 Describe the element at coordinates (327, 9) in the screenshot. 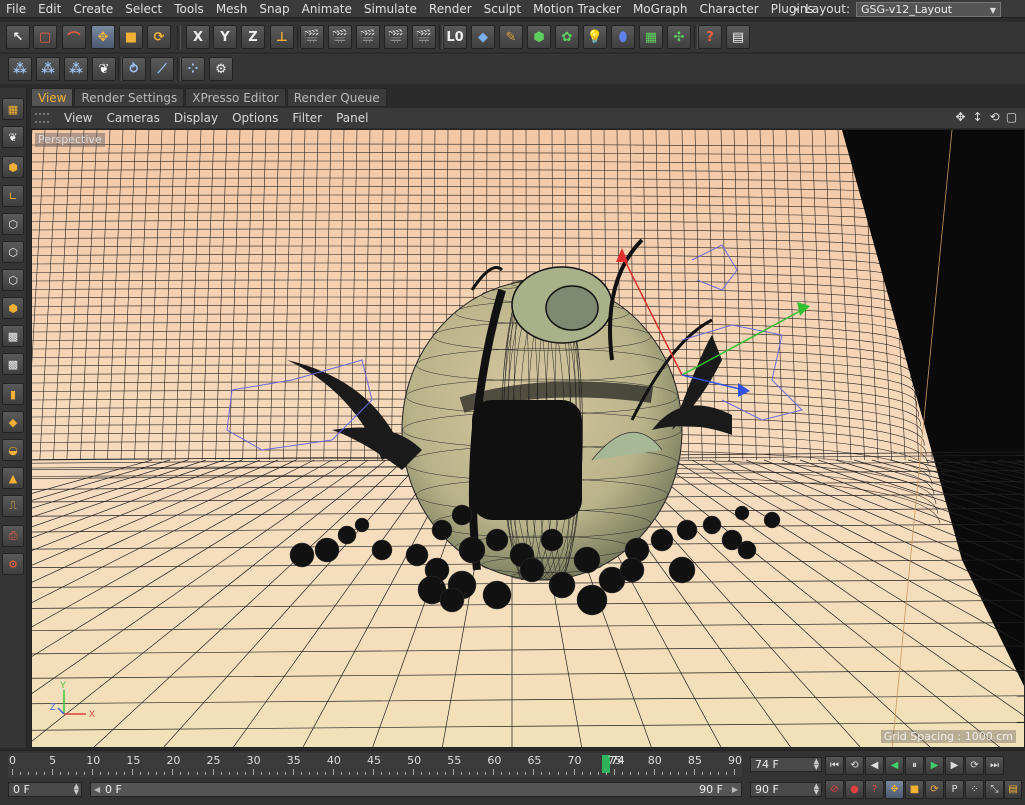

I see `menu-animate: Animate` at that location.